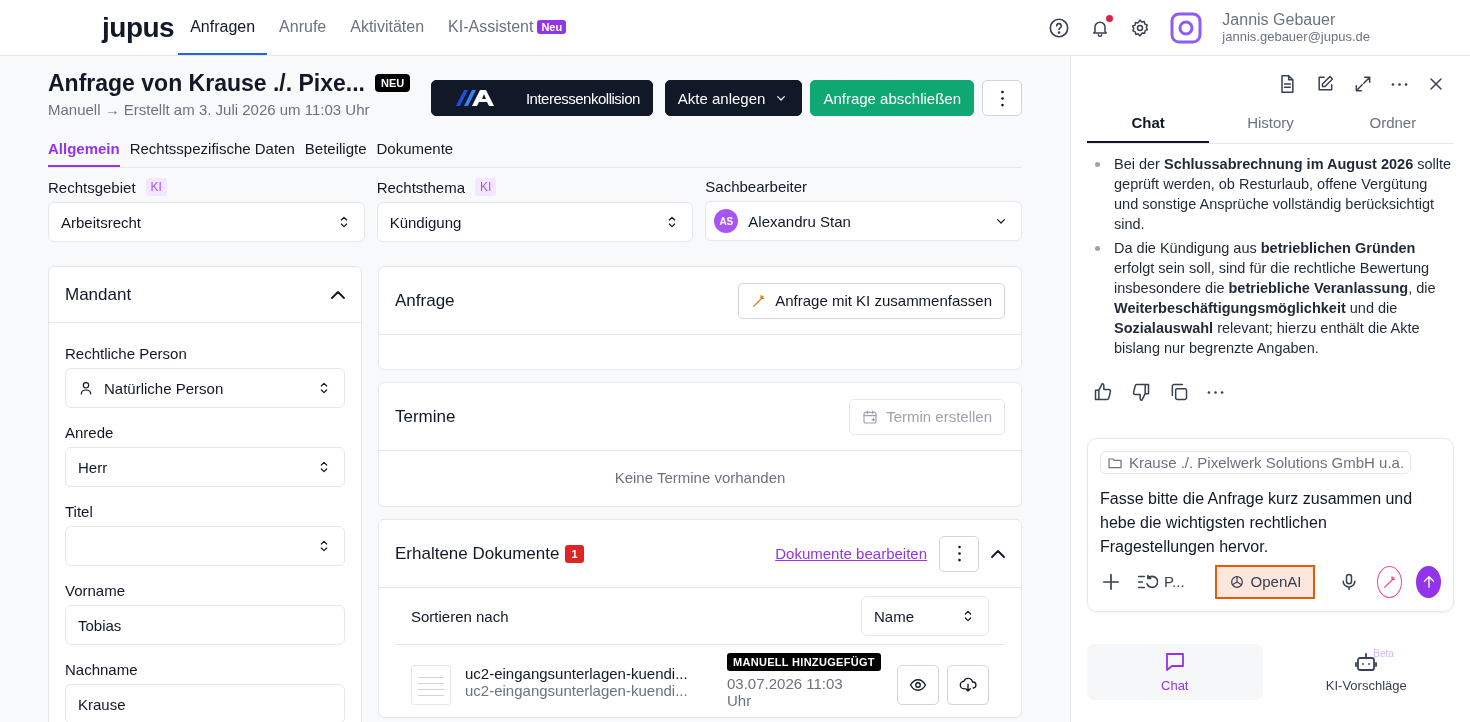  I want to click on text-field: Krause, so click(205, 703).